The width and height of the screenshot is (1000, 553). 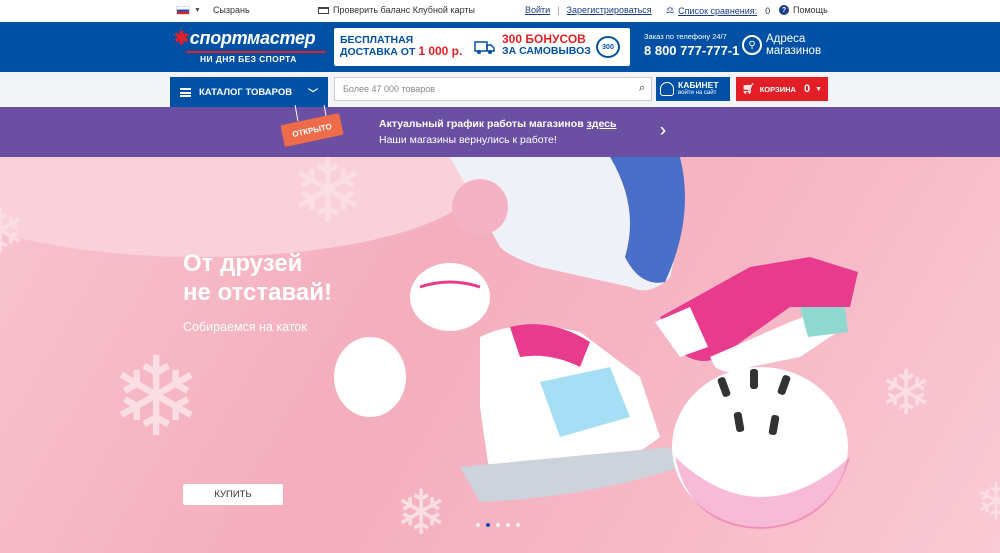 I want to click on search-icon: ⌕, so click(x=642, y=88).